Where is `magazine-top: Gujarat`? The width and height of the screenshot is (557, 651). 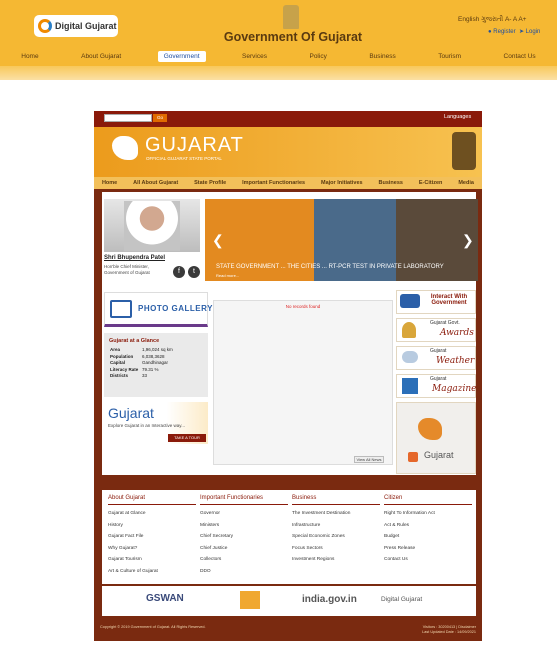 magazine-top: Gujarat is located at coordinates (438, 379).